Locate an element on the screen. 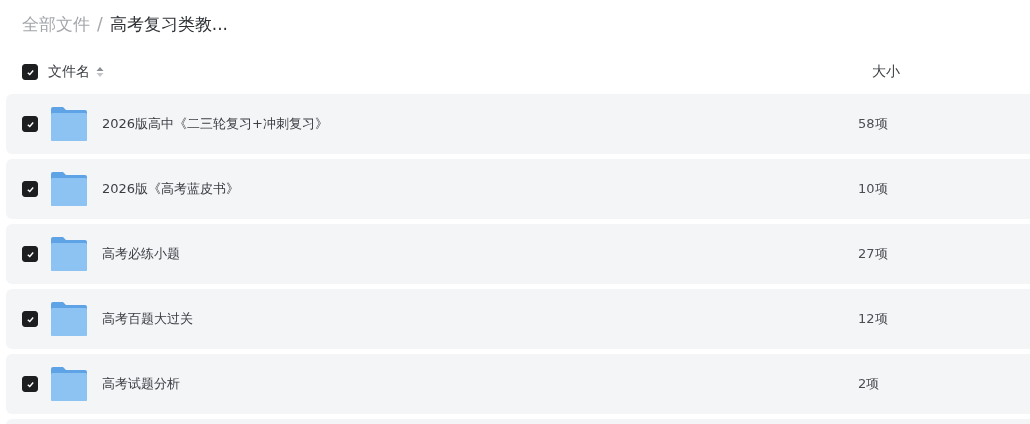 The height and width of the screenshot is (424, 1030). select-all-checkbox is located at coordinates (30, 72).